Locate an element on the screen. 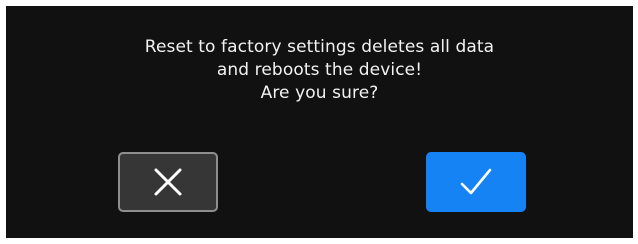 The width and height of the screenshot is (638, 244). checkmark-icon is located at coordinates (476, 182).